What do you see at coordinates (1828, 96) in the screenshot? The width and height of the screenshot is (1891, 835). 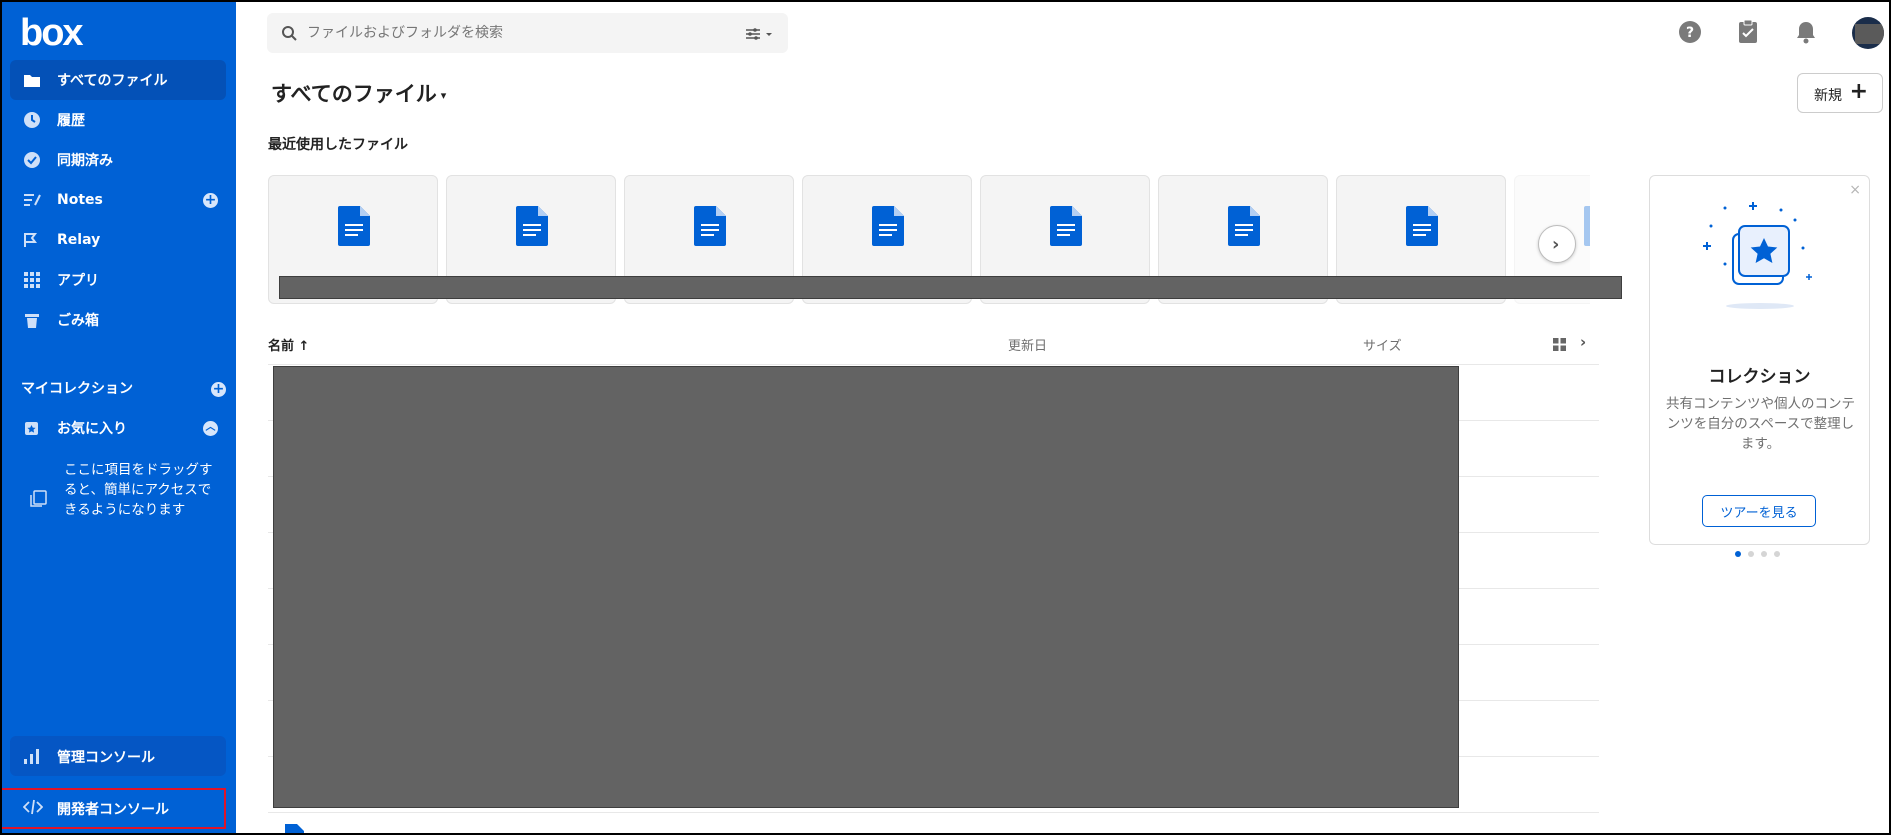 I see `new-button-label: 新規` at bounding box center [1828, 96].